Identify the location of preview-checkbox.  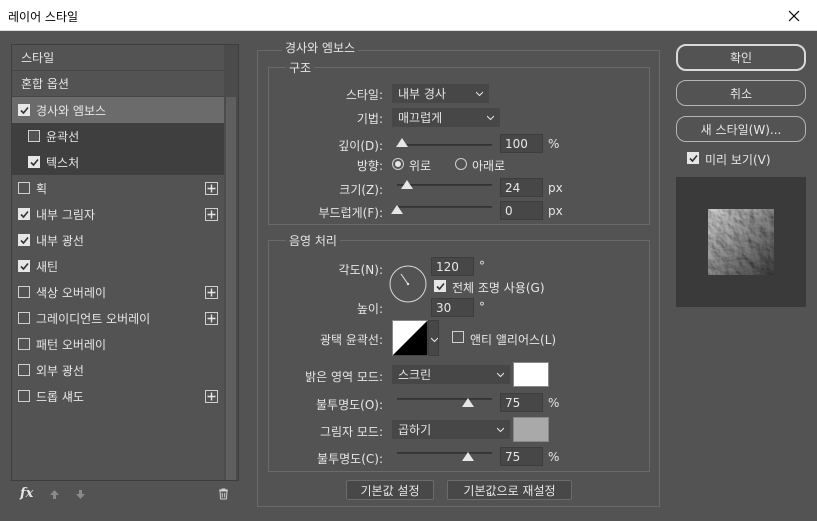
(693, 158).